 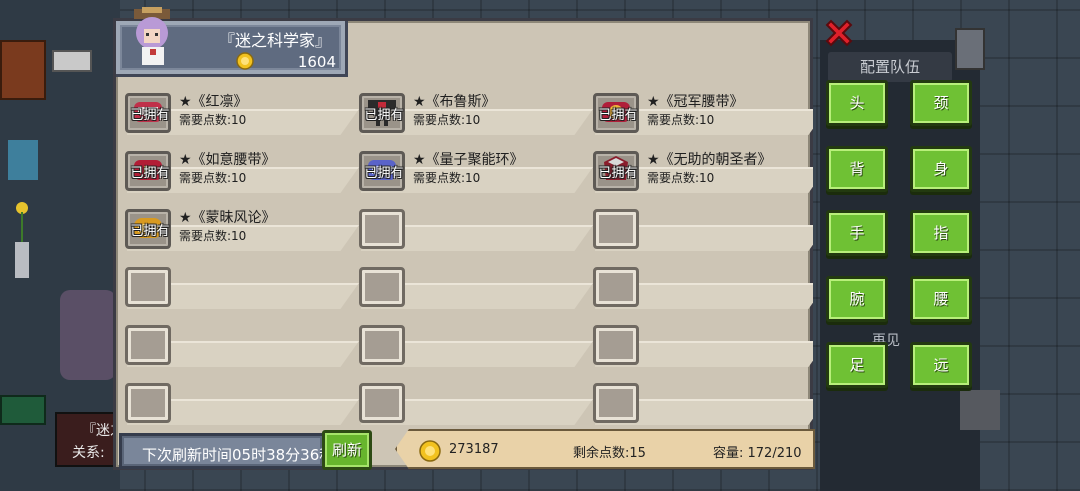 What do you see at coordinates (23, 70) in the screenshot?
I see `scene-cabinet` at bounding box center [23, 70].